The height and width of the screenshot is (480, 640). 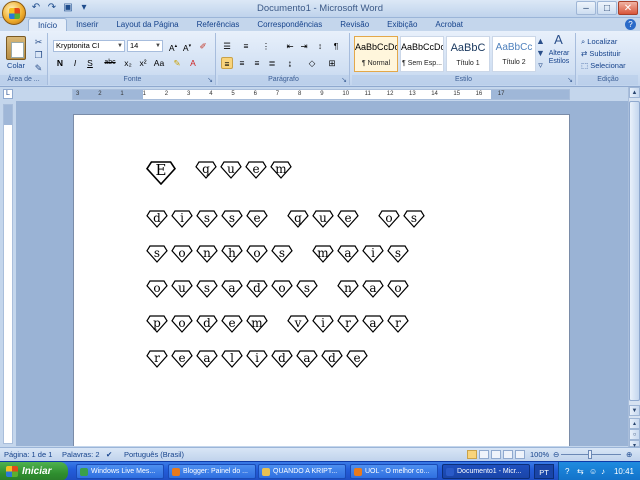 What do you see at coordinates (634, 434) in the screenshot?
I see `browse-object-icon: ○` at bounding box center [634, 434].